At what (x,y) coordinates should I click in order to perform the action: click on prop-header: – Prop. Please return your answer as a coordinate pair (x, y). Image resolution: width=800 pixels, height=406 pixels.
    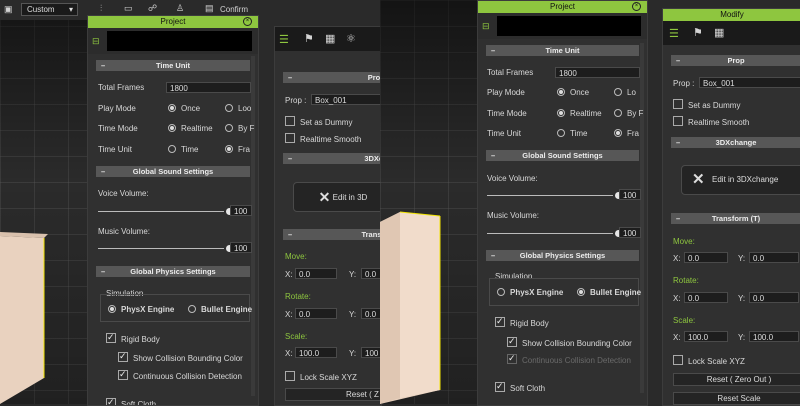
    Looking at the image, I should click on (735, 60).